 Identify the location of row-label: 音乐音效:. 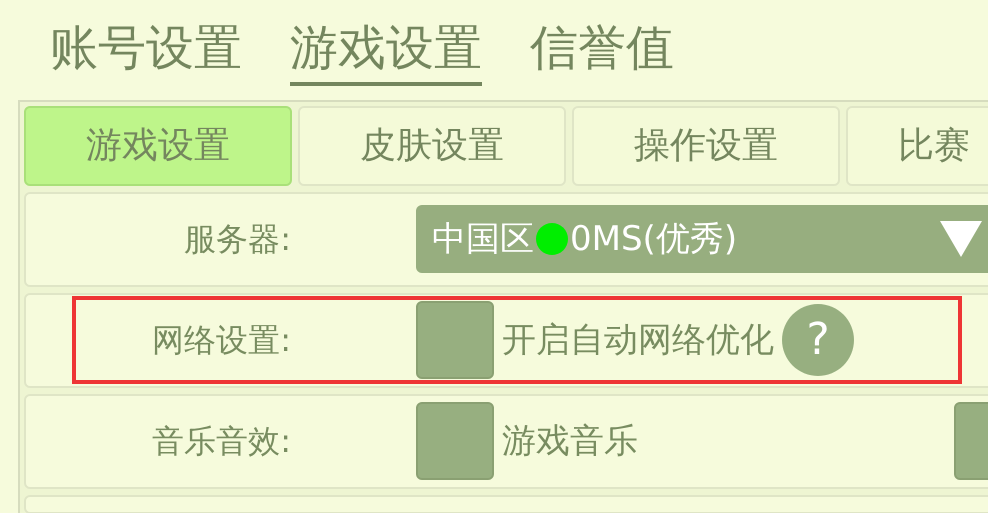
(221, 441).